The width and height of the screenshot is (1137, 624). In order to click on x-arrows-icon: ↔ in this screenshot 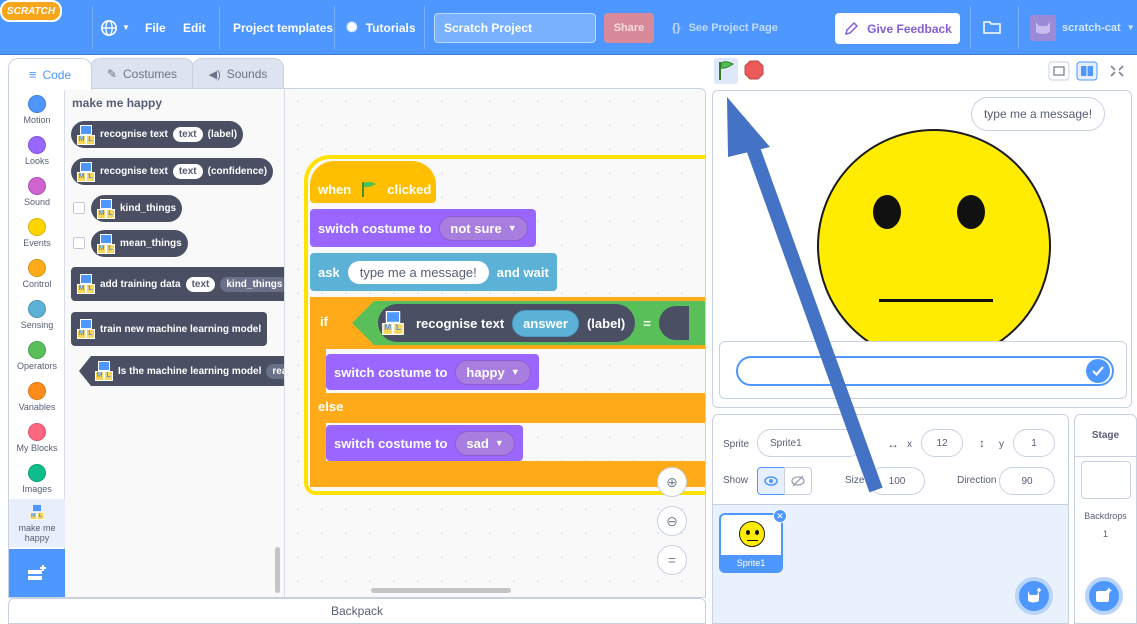, I will do `click(893, 444)`.